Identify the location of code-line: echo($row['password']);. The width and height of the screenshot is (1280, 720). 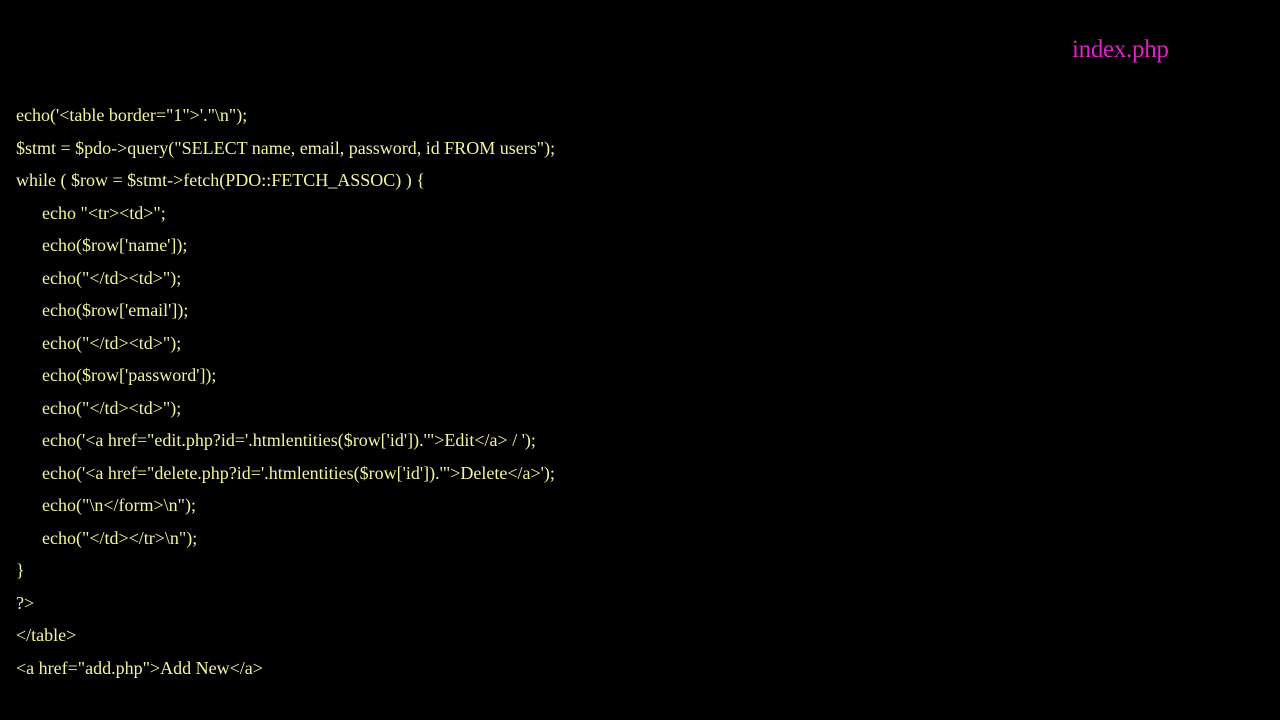
(129, 375).